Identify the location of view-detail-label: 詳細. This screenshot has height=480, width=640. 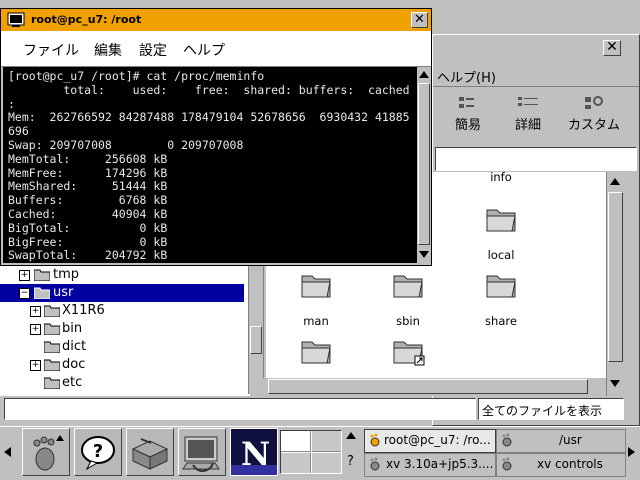
(527, 125).